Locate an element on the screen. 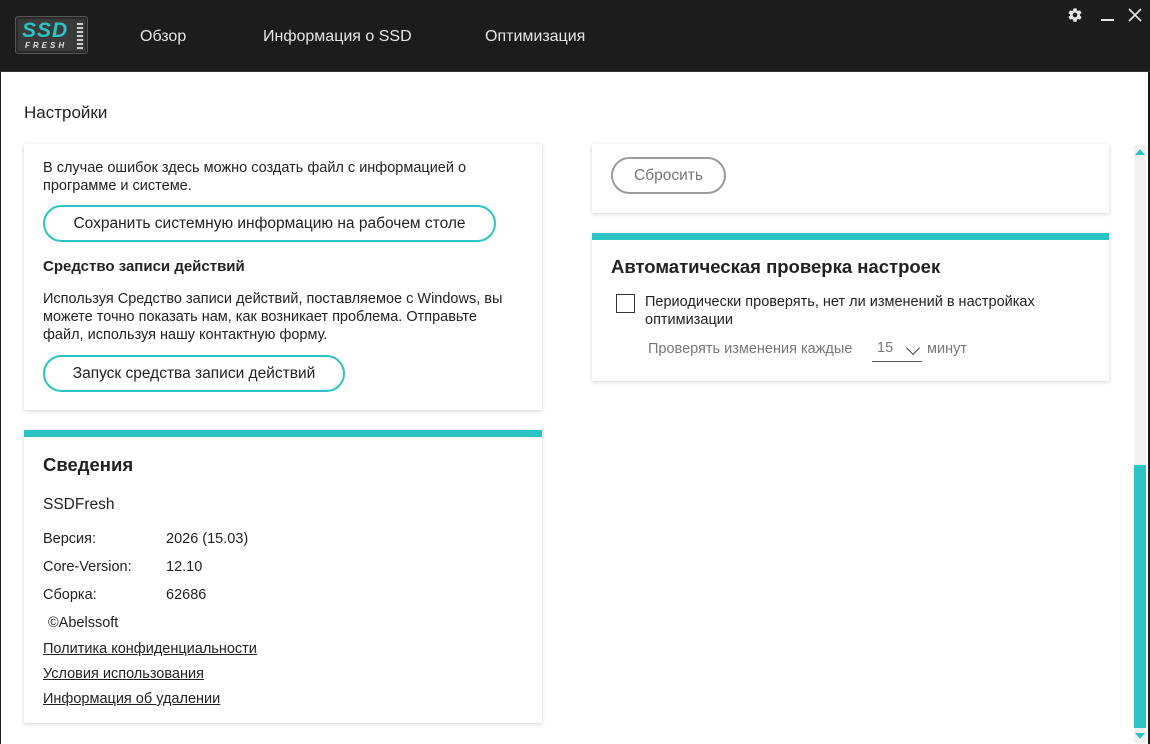 The width and height of the screenshot is (1150, 744). reset-button: Сбросить is located at coordinates (668, 175).